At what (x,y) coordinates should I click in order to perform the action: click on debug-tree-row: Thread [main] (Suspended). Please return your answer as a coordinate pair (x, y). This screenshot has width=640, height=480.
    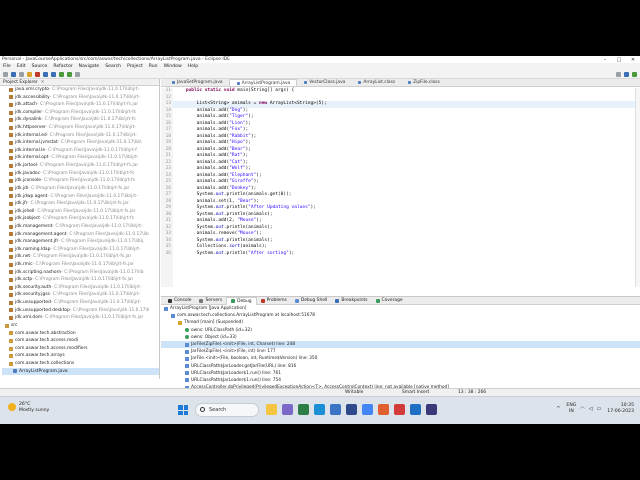
    Looking at the image, I should click on (400, 322).